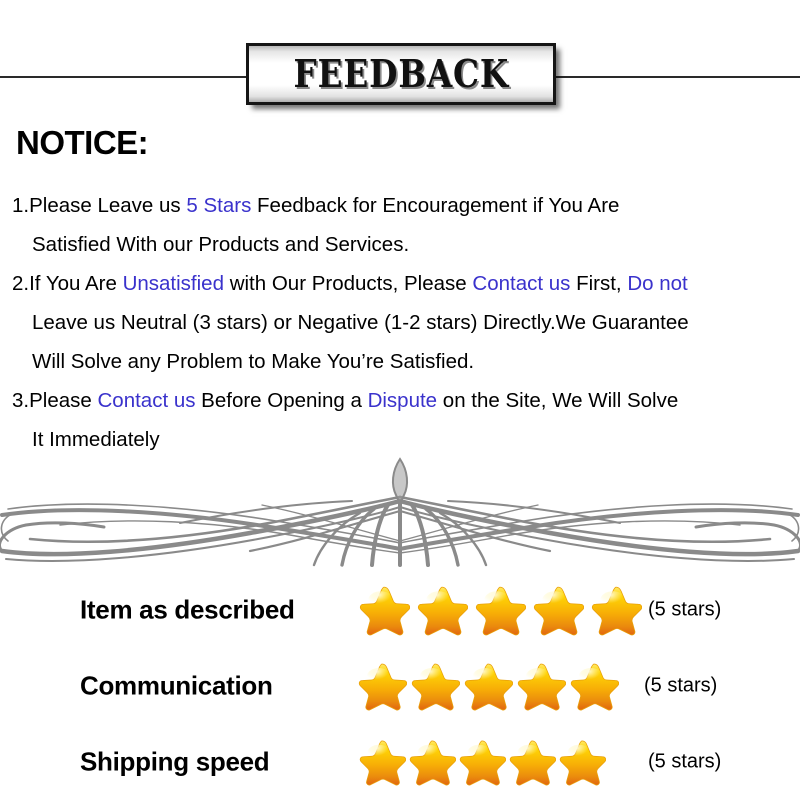 This screenshot has width=800, height=800. Describe the element at coordinates (82, 142) in the screenshot. I see `page-title: NOTICE:` at that location.